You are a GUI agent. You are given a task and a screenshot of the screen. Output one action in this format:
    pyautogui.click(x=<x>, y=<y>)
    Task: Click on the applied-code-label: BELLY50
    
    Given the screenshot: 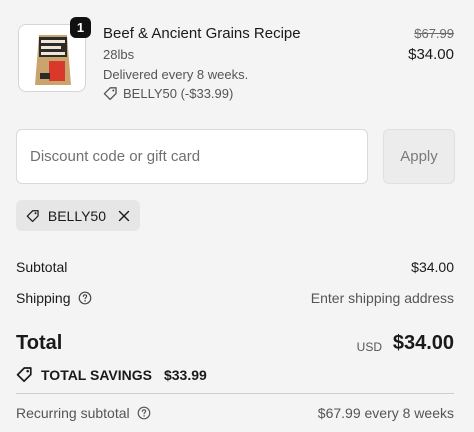 What is the action you would take?
    pyautogui.click(x=76, y=215)
    